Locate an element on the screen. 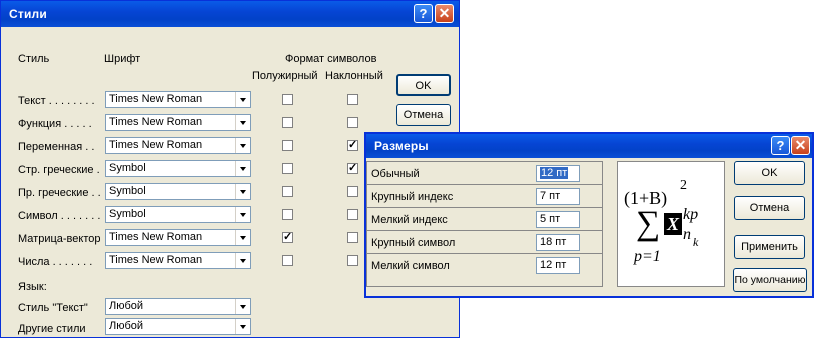 The width and height of the screenshot is (814, 338). styles-titlebar: Стили ? ✕ is located at coordinates (230, 14).